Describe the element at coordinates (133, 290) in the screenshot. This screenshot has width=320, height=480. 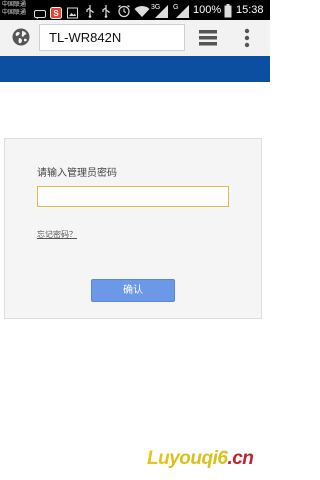
I see `confirm-button: 确认` at that location.